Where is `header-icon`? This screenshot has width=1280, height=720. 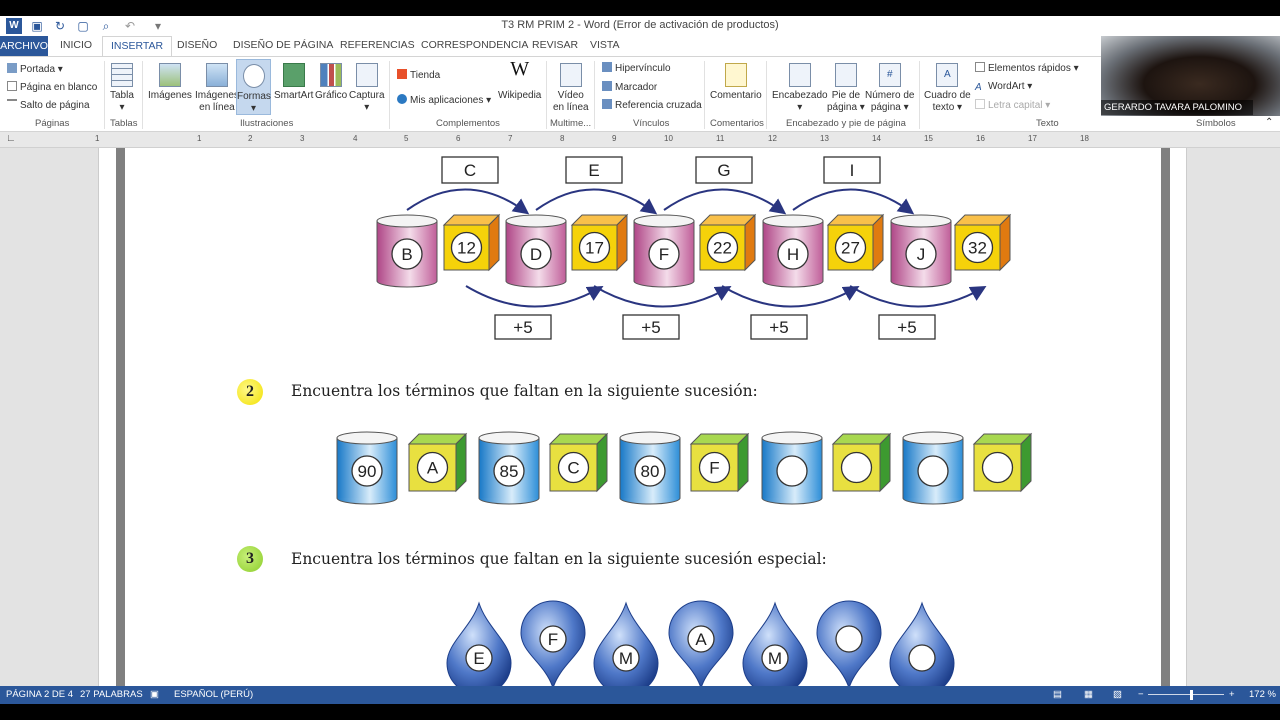 header-icon is located at coordinates (799, 75).